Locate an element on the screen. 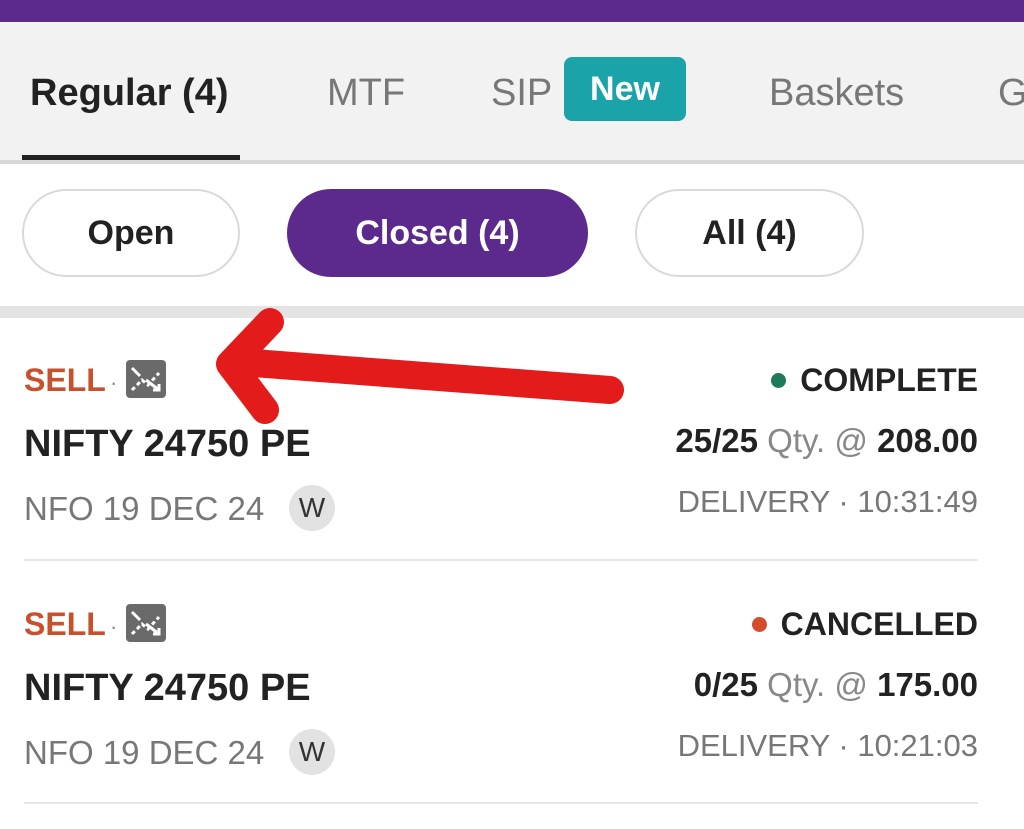 The width and height of the screenshot is (1024, 829). order-status: CANCELLED is located at coordinates (864, 624).